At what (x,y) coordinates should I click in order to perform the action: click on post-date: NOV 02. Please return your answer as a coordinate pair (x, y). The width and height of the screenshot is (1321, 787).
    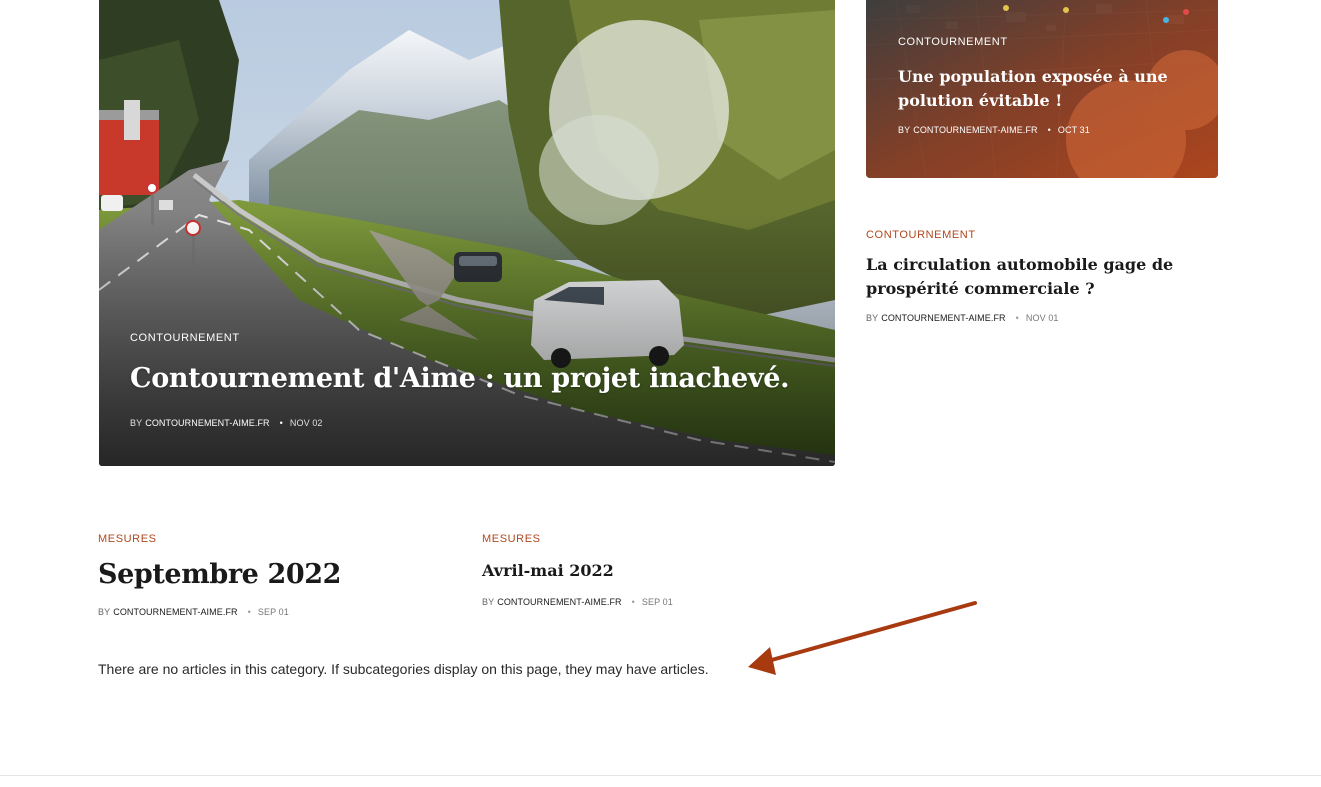
    Looking at the image, I should click on (306, 423).